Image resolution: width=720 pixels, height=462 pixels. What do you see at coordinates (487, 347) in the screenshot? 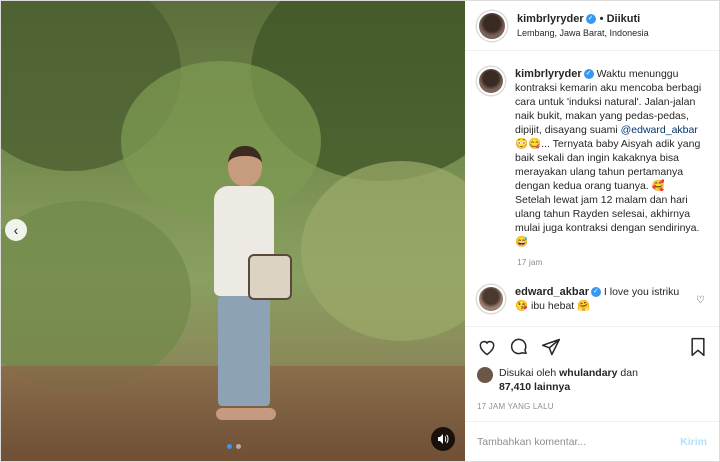
I see `heart-icon` at bounding box center [487, 347].